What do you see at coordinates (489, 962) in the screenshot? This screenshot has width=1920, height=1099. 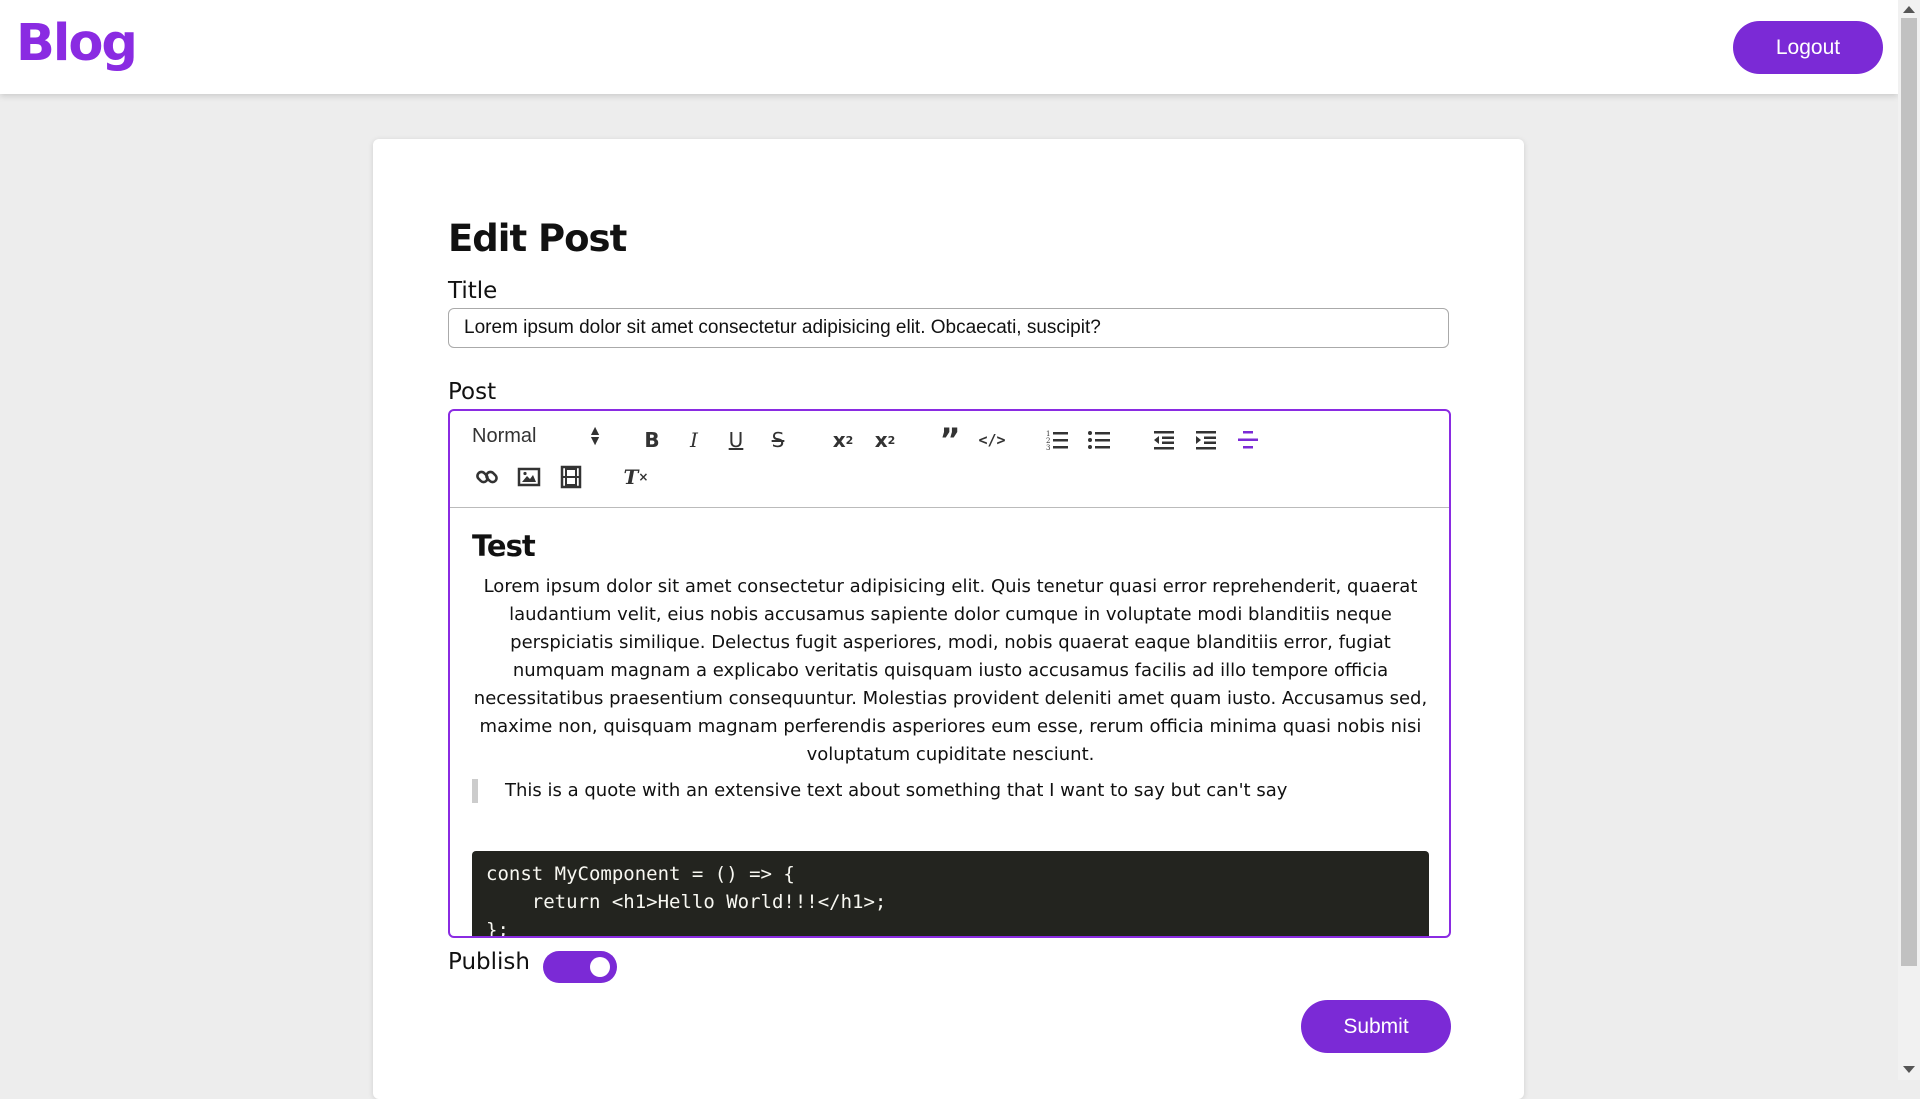 I see `publish-label: Publish` at bounding box center [489, 962].